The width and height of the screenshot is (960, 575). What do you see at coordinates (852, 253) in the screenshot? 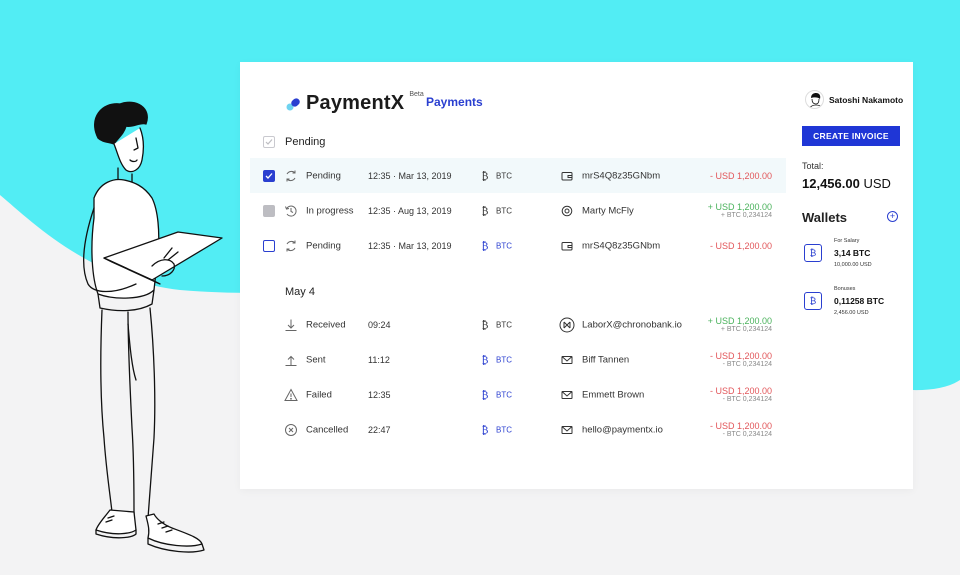
I see `wallet-amount: 3,14 BTC` at bounding box center [852, 253].